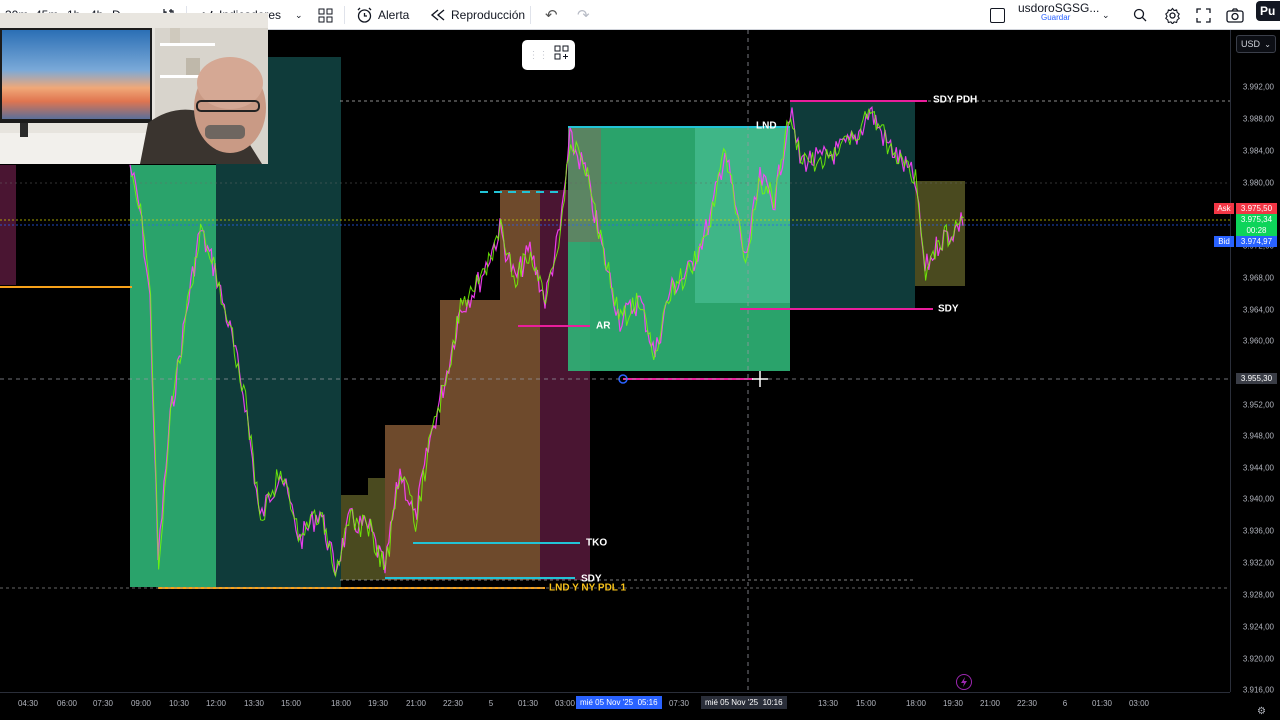  I want to click on layout-checkbox-icon, so click(997, 15).